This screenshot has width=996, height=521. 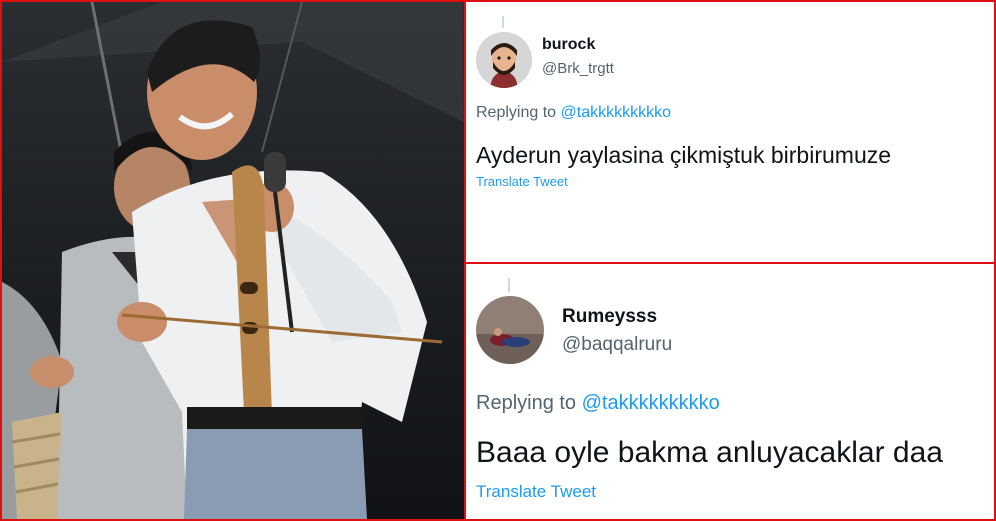 What do you see at coordinates (684, 155) in the screenshot?
I see `tweet-text: Ayderun yaylasina çikmiştuk birbirumuze` at bounding box center [684, 155].